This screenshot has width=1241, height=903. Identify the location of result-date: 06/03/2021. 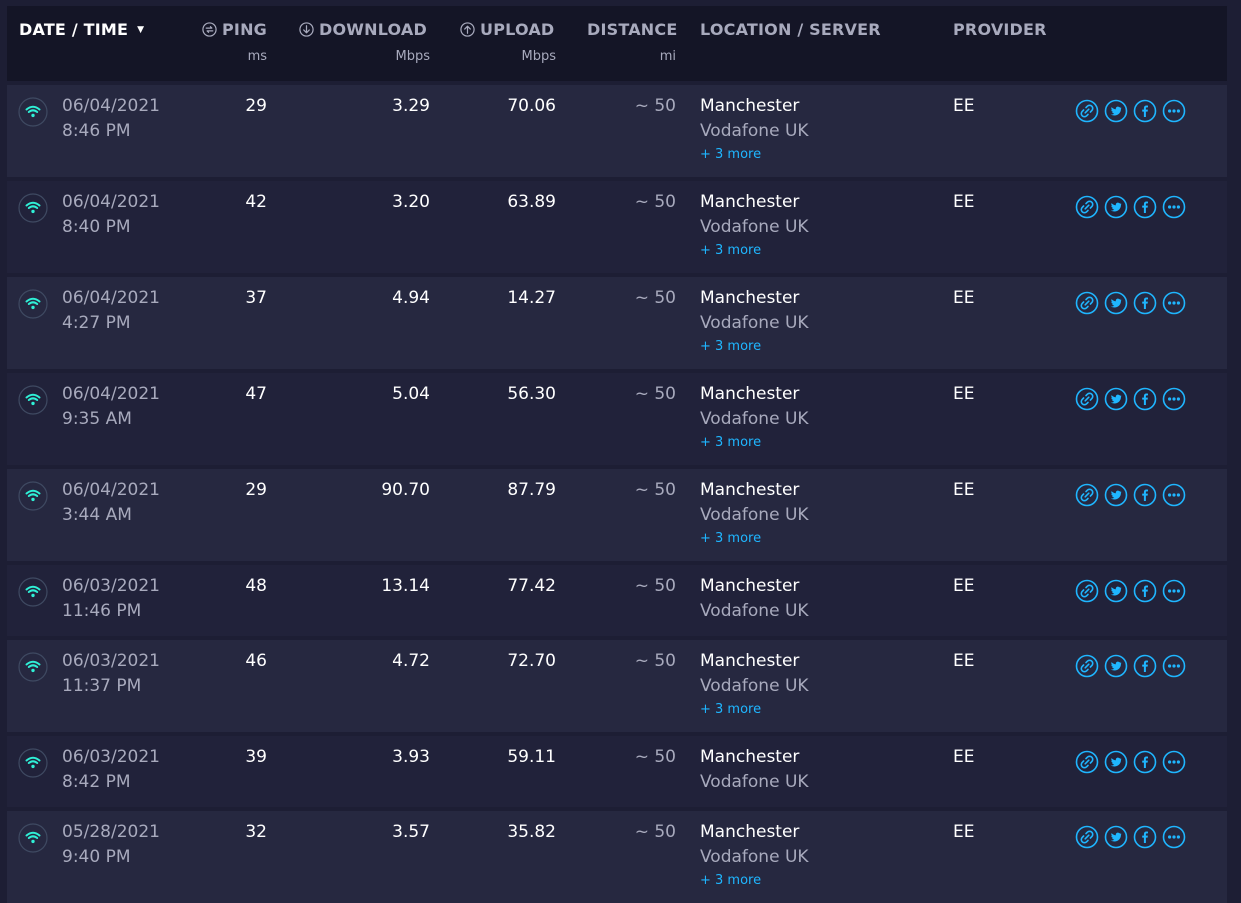
(111, 757).